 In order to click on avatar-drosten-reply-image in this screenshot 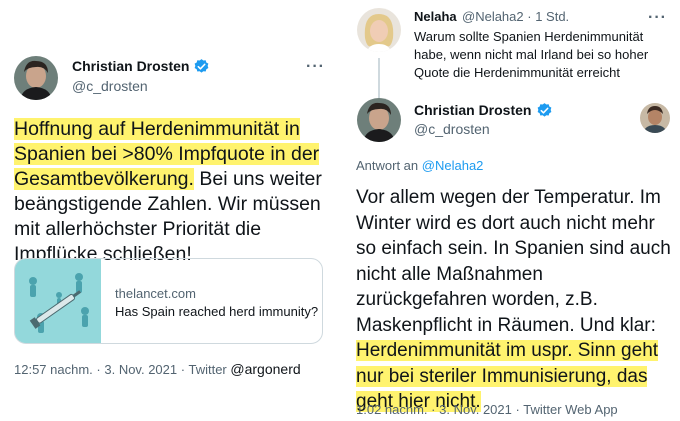, I will do `click(379, 120)`.